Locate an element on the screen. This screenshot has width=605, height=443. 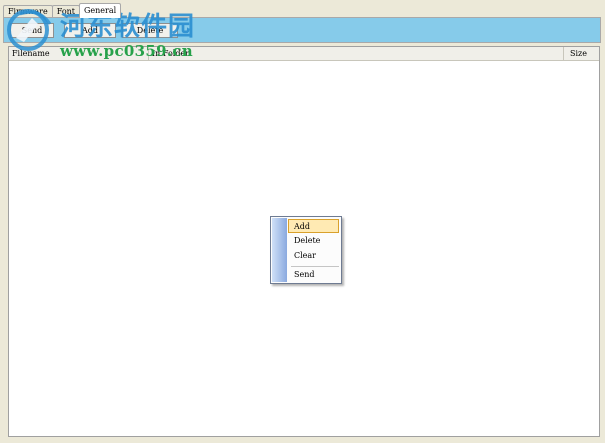
context-menu-item-delete: Delete is located at coordinates (315, 241).